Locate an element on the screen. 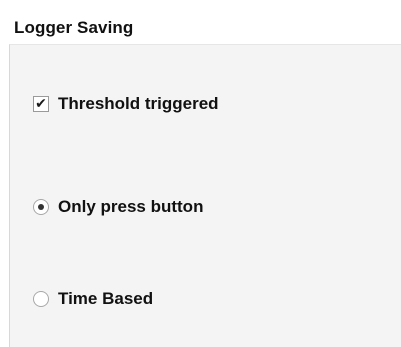  threshold-triggered-option: ✔ Threshold triggered is located at coordinates (126, 104).